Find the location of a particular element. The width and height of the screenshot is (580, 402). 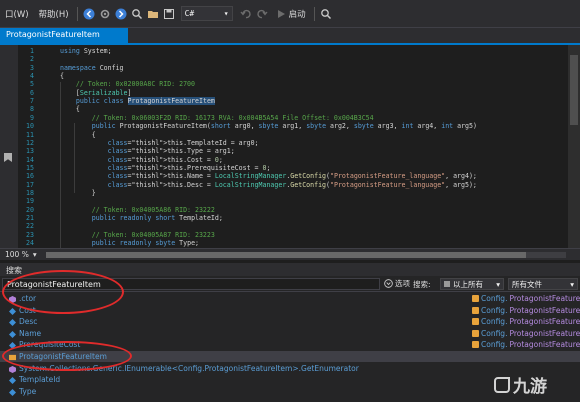

search-panel-title: 搜索 is located at coordinates (290, 269).